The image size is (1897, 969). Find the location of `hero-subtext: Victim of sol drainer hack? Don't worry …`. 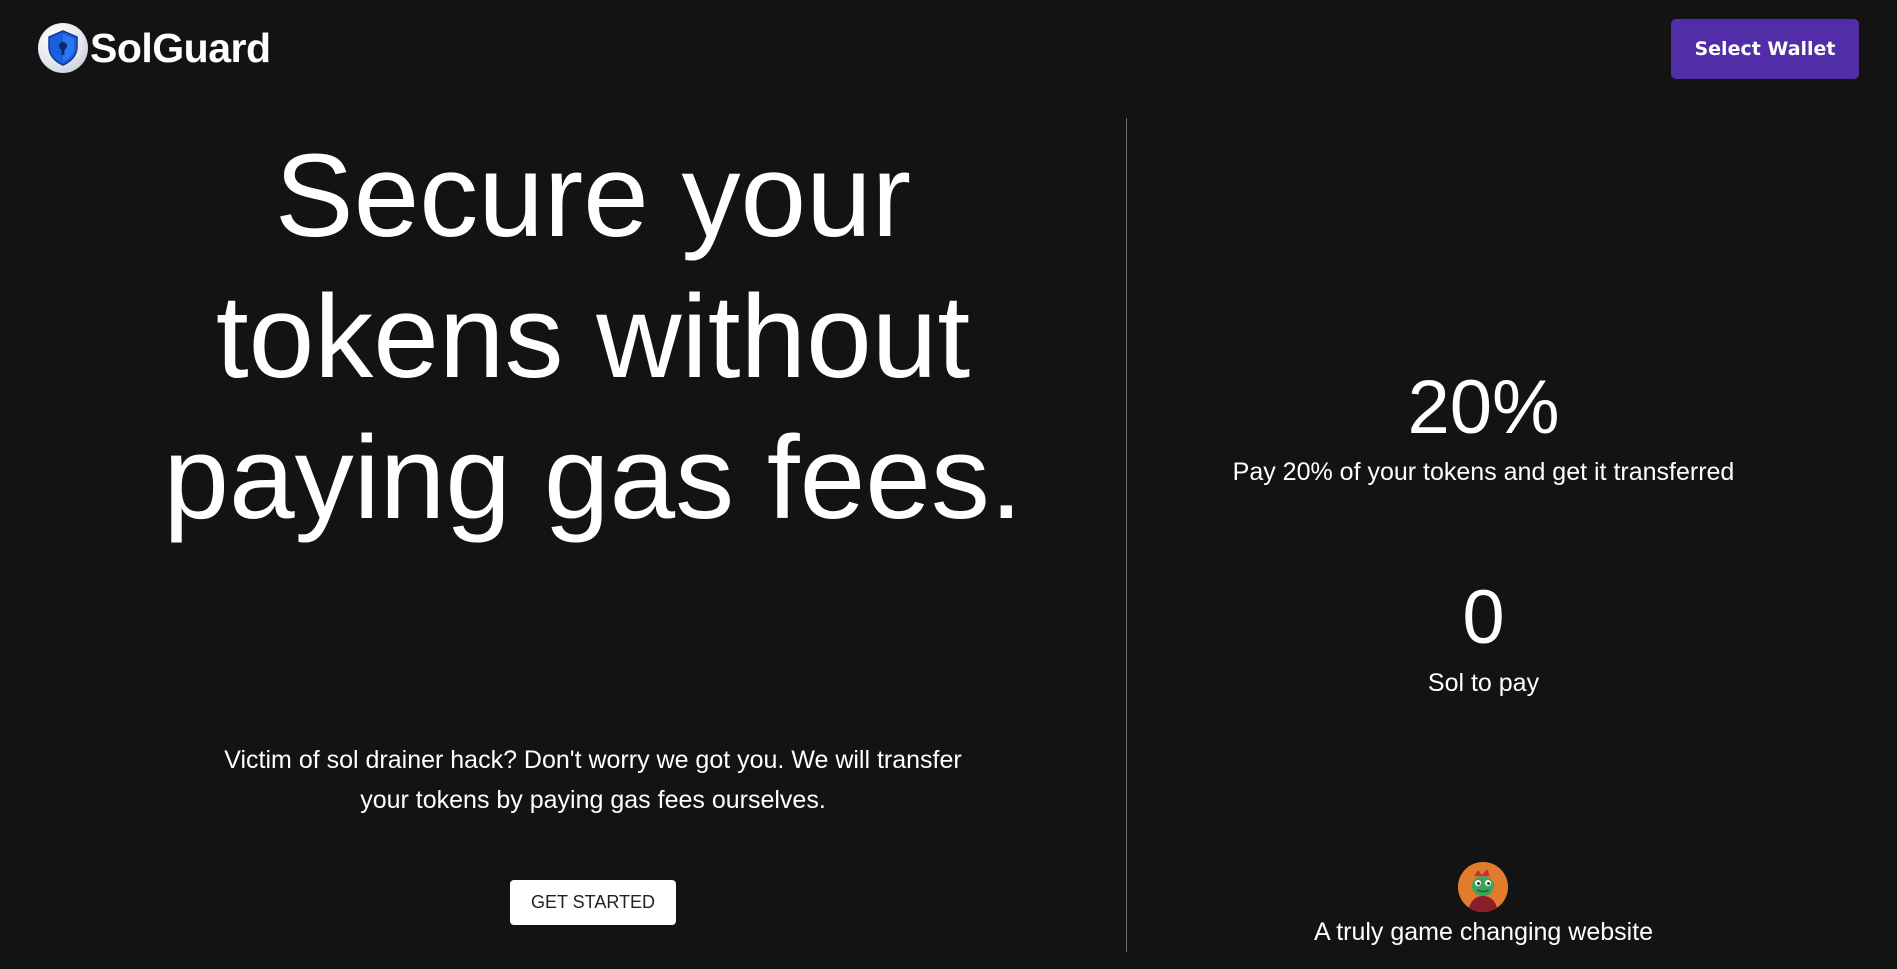

hero-subtext: Victim of sol drainer hack? Don't worry … is located at coordinates (593, 780).